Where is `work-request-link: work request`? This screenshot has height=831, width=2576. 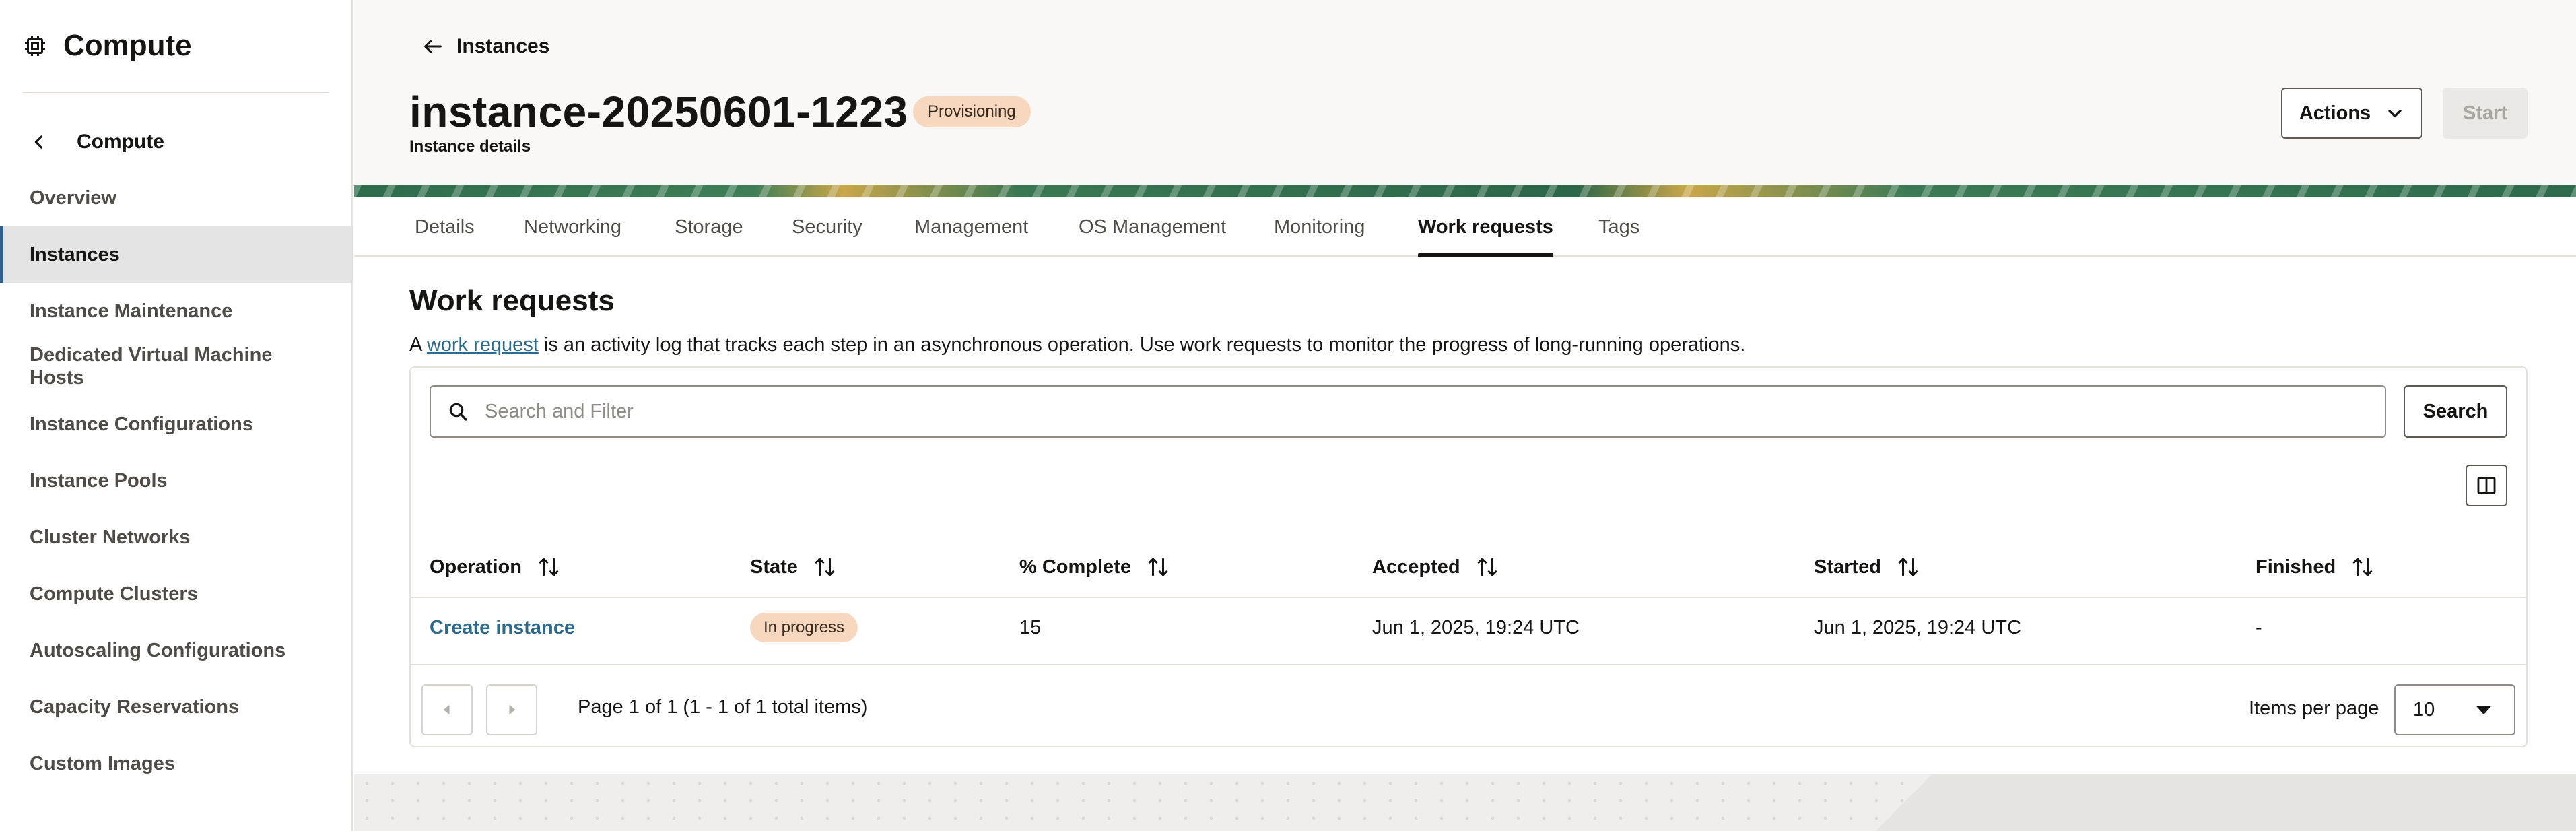 work-request-link: work request is located at coordinates (483, 345).